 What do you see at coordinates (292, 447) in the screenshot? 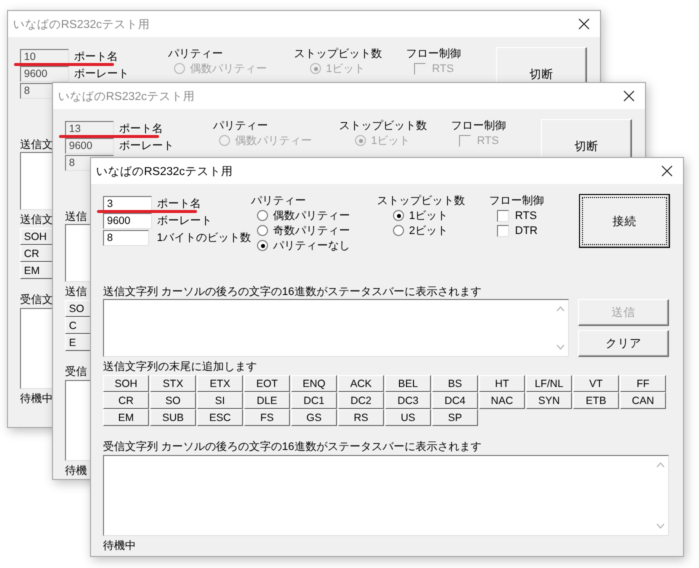
I see `section-label: 受信文字列 カーソルの後ろの文字の16進数がステータスバーに表示されます` at bounding box center [292, 447].